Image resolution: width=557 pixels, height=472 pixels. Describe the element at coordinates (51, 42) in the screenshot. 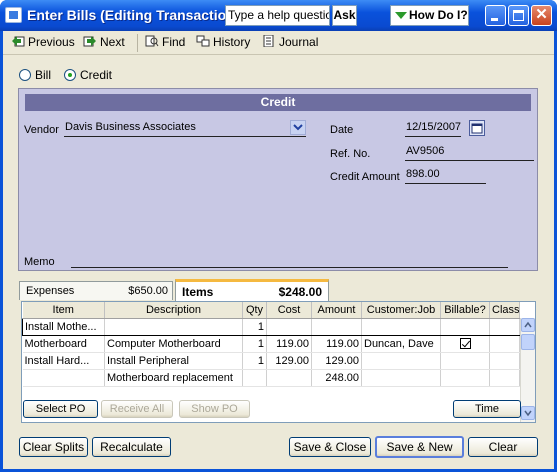

I see `previous-label: Previous` at that location.